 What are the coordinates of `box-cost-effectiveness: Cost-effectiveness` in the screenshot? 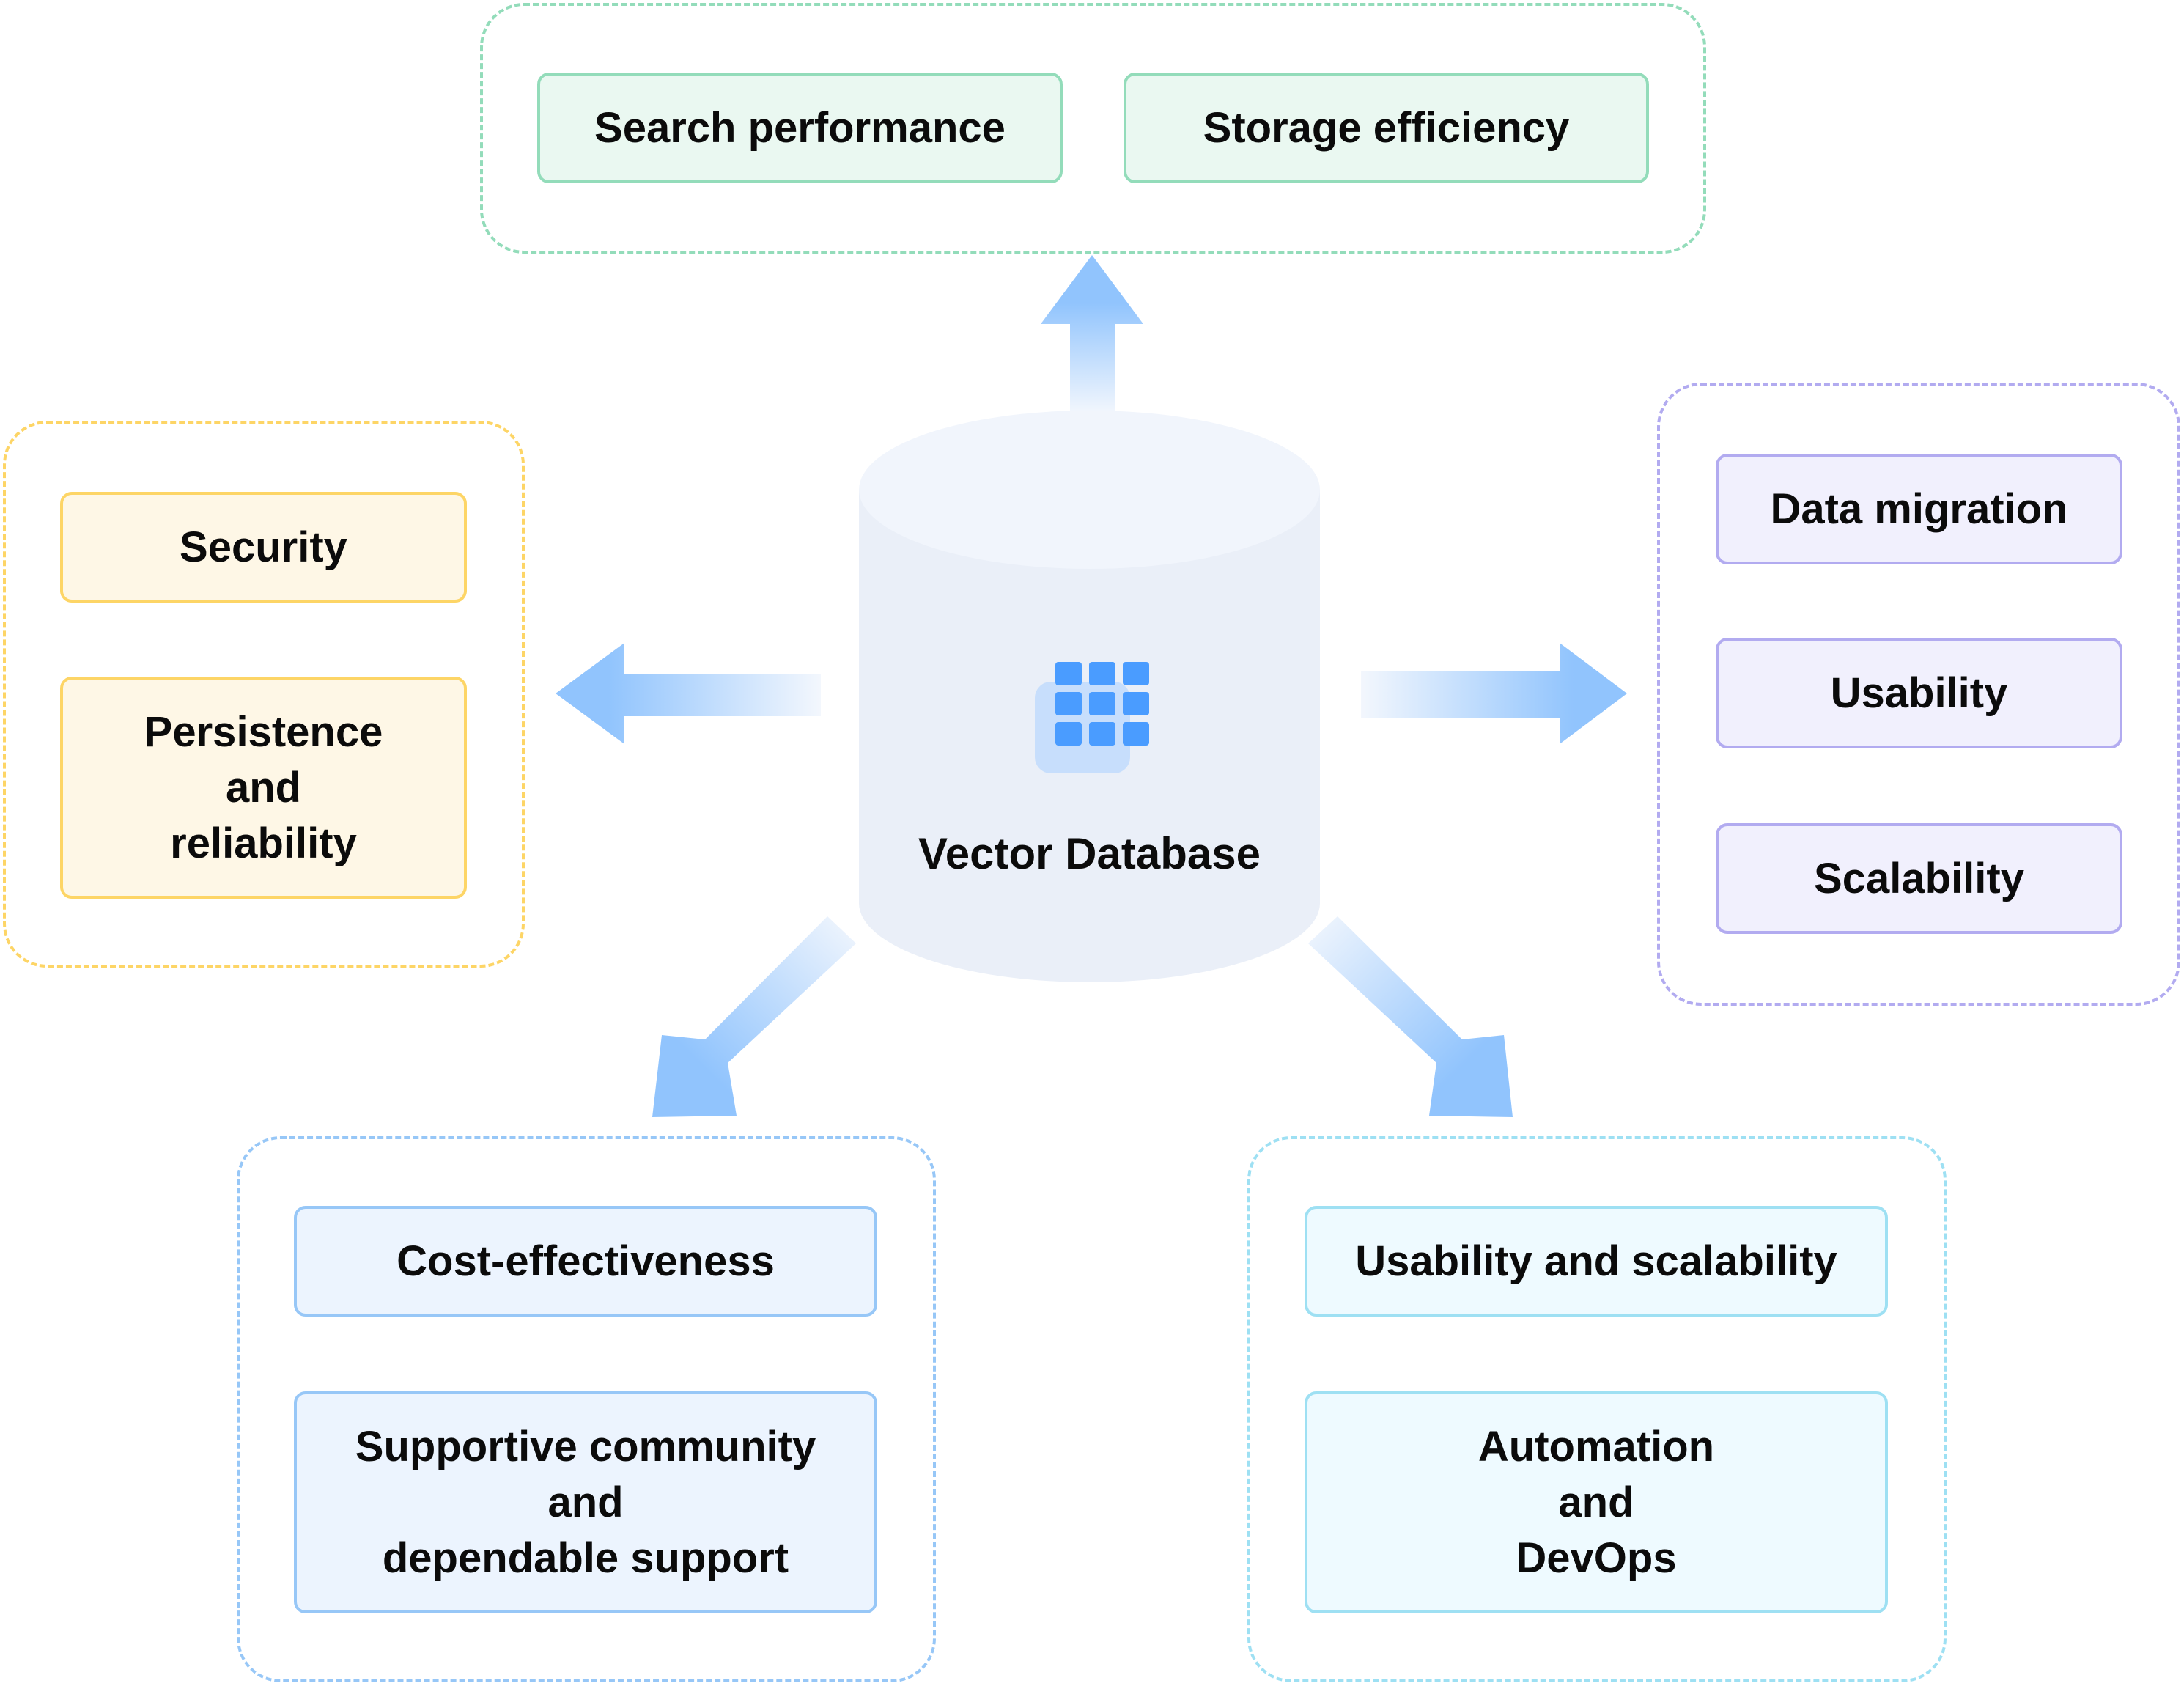 It's located at (585, 1261).